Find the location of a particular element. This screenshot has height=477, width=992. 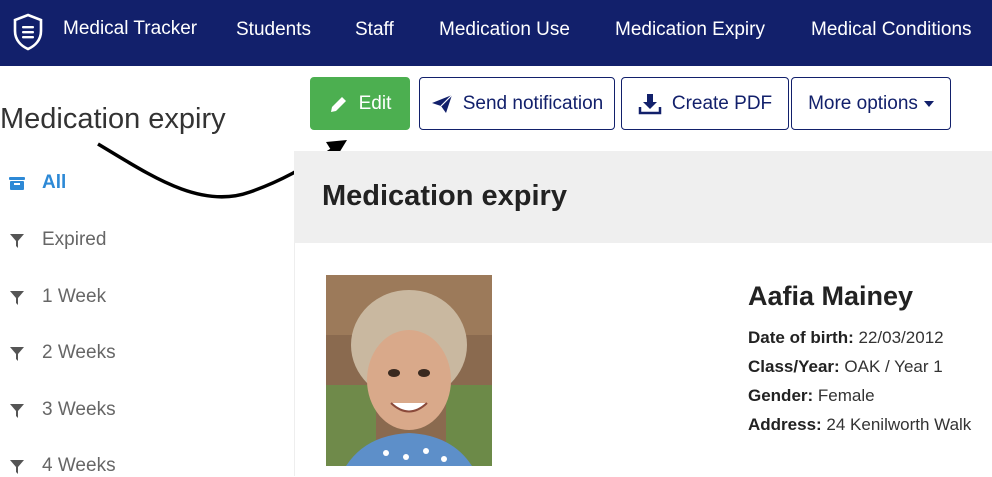

nav-link-medication-use: Medication Use is located at coordinates (504, 30).